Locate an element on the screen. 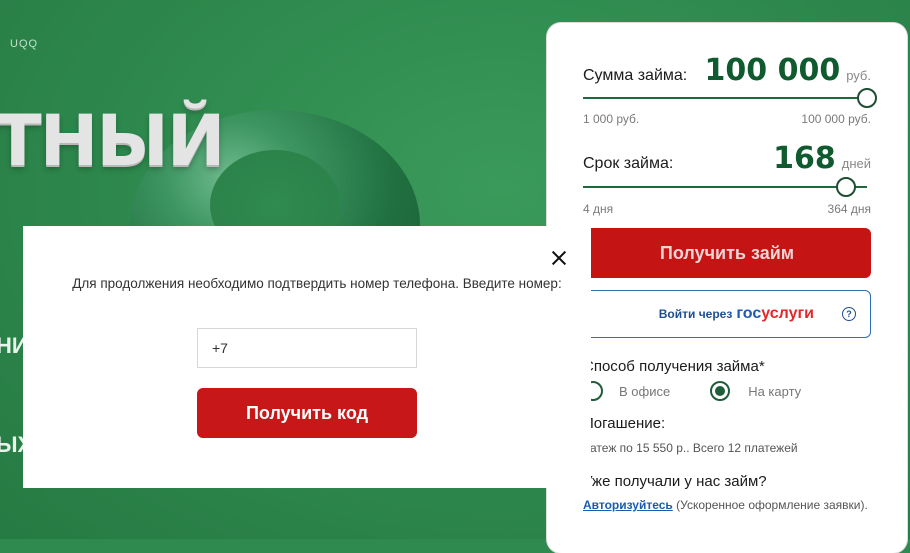 Image resolution: width=910 pixels, height=553 pixels. phone-input is located at coordinates (307, 348).